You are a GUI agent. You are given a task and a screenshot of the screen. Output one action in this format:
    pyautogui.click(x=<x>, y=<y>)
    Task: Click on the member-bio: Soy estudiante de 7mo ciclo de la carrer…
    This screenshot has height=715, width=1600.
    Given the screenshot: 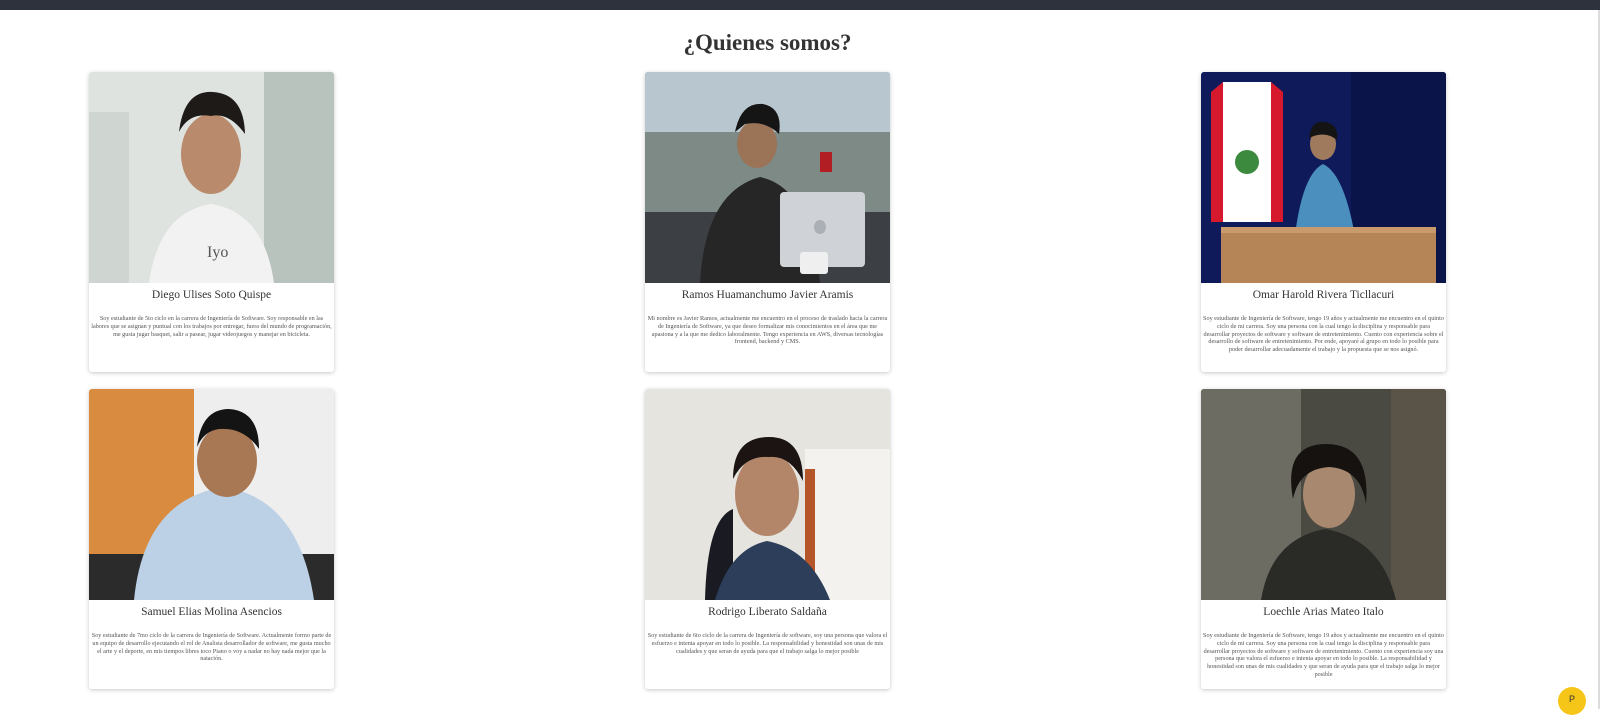 What is the action you would take?
    pyautogui.click(x=211, y=647)
    